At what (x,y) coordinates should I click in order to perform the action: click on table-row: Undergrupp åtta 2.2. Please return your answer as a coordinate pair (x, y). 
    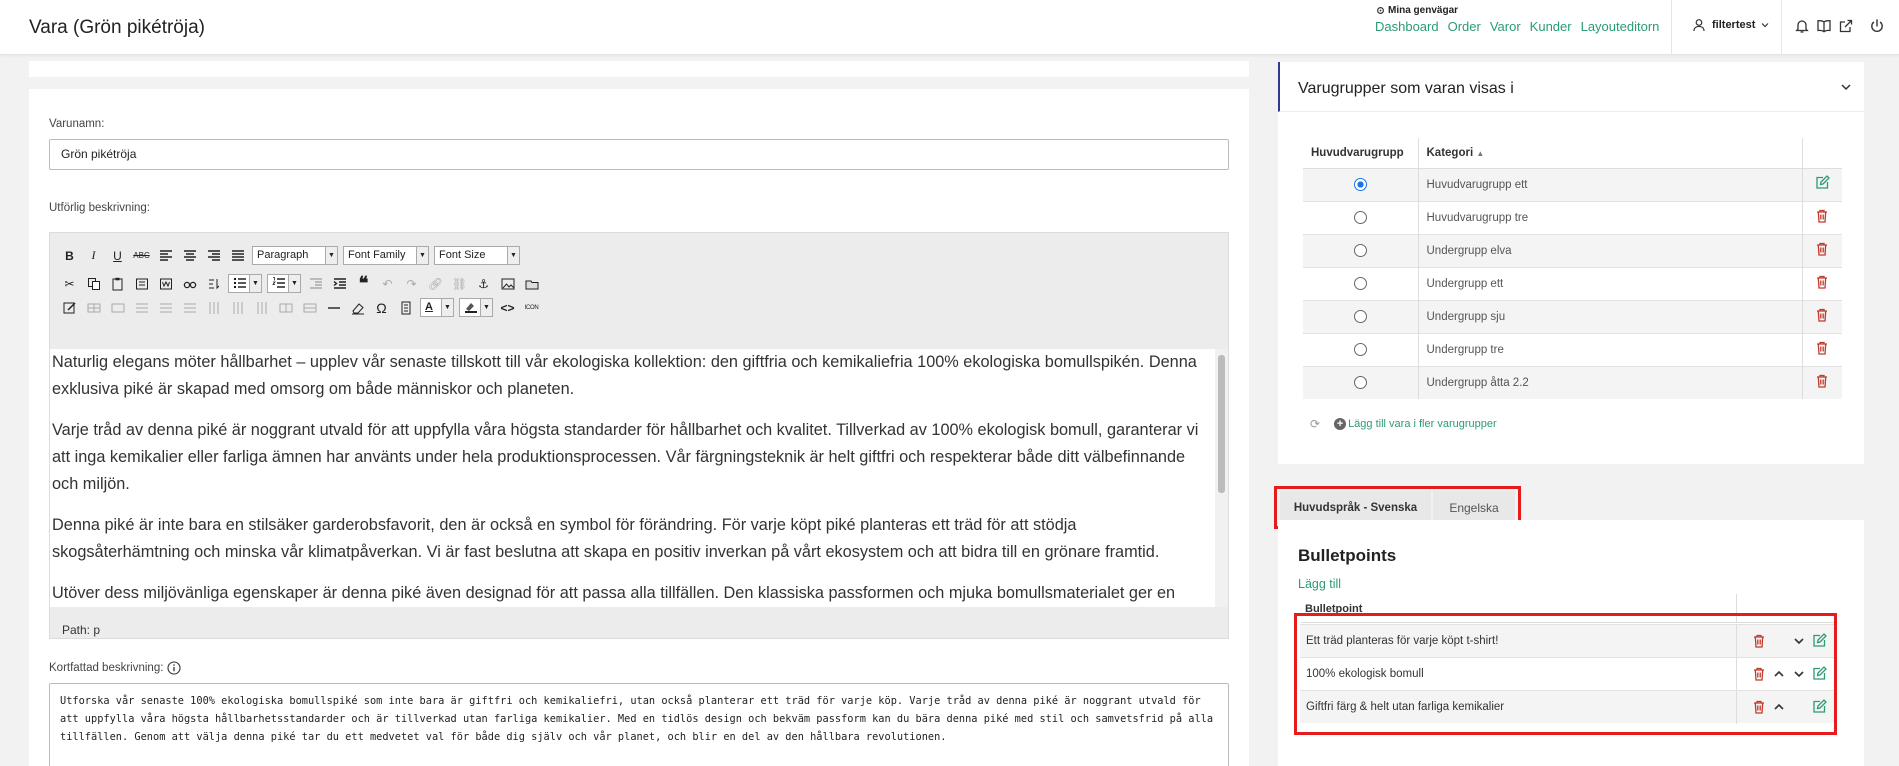
    Looking at the image, I should click on (1572, 382).